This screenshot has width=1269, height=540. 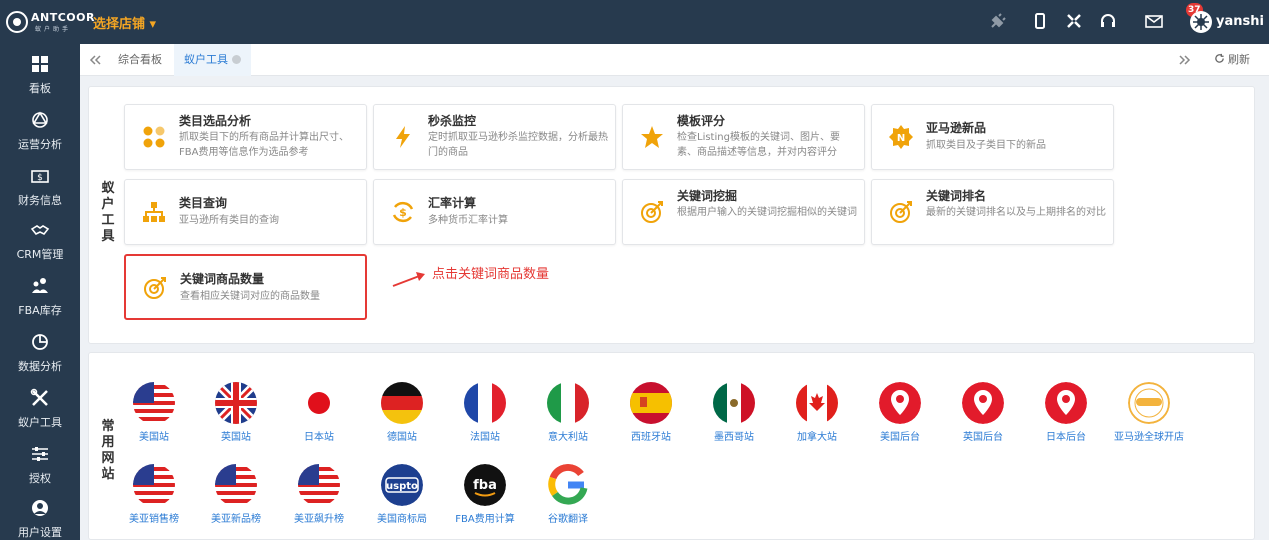 I want to click on sidebar-item-finance: $ 财务信息, so click(x=40, y=188).